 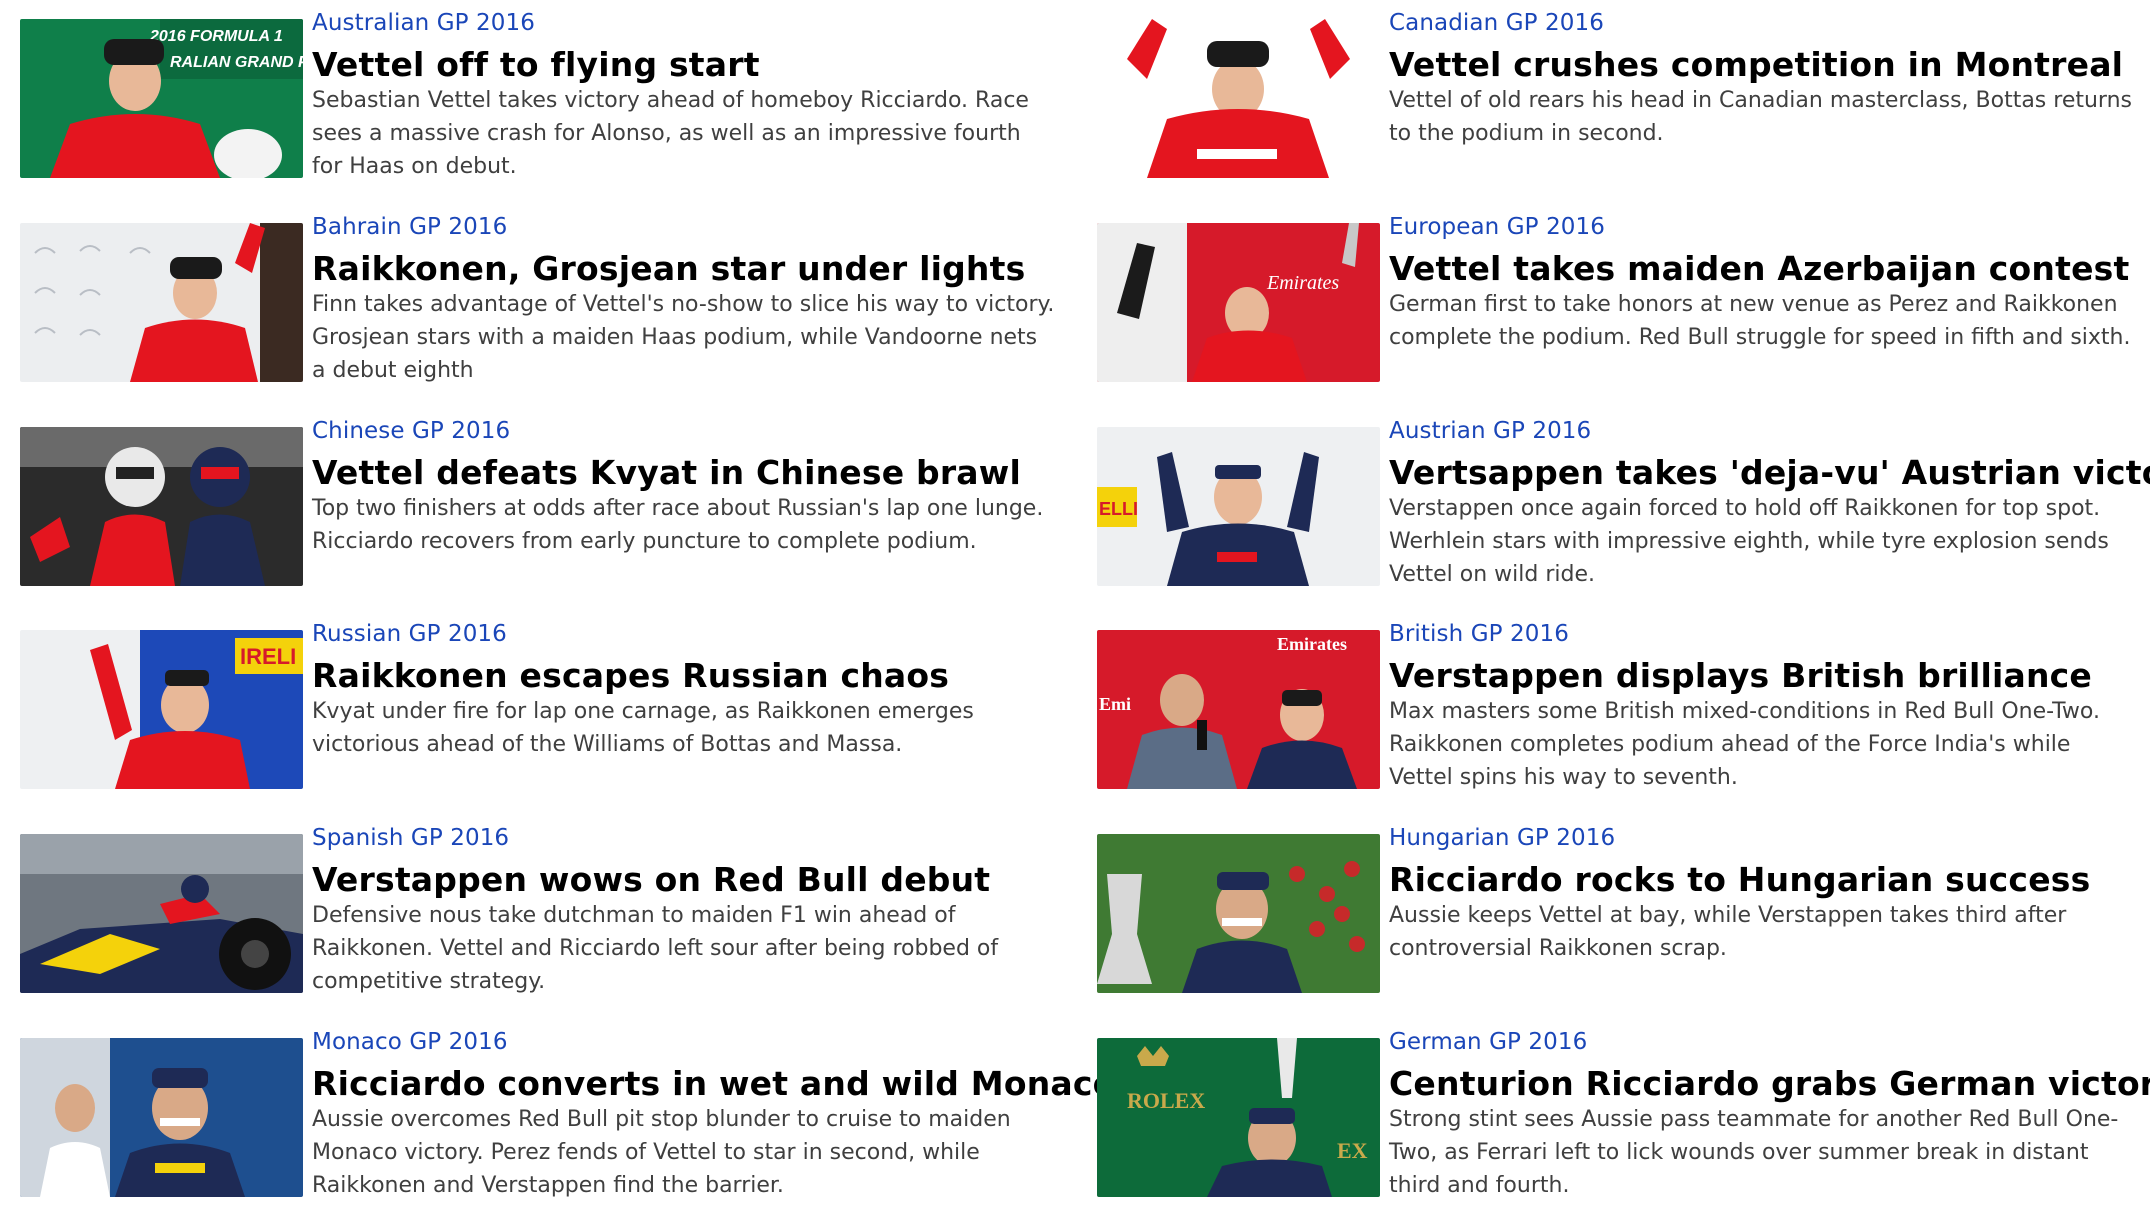 What do you see at coordinates (1238, 1117) in the screenshot?
I see `article-thumbnail: ROLEX EX` at bounding box center [1238, 1117].